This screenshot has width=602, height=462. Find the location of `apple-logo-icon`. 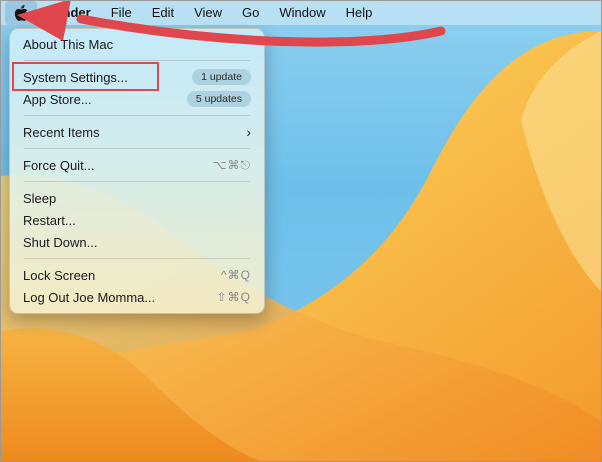

apple-logo-icon is located at coordinates (21, 13).